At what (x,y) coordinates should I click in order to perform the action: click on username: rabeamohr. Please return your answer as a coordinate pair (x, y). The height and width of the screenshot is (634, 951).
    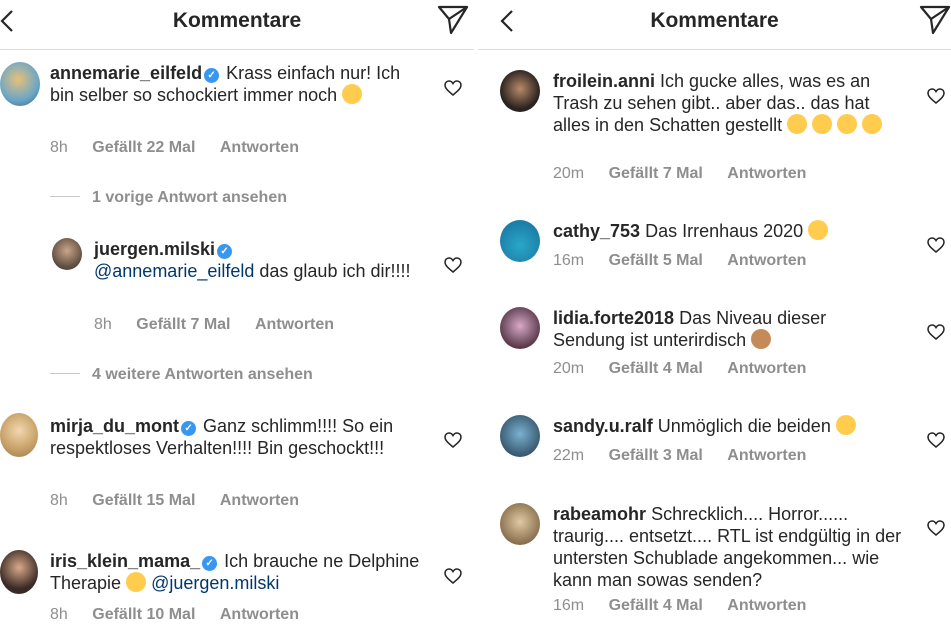
    Looking at the image, I should click on (599, 514).